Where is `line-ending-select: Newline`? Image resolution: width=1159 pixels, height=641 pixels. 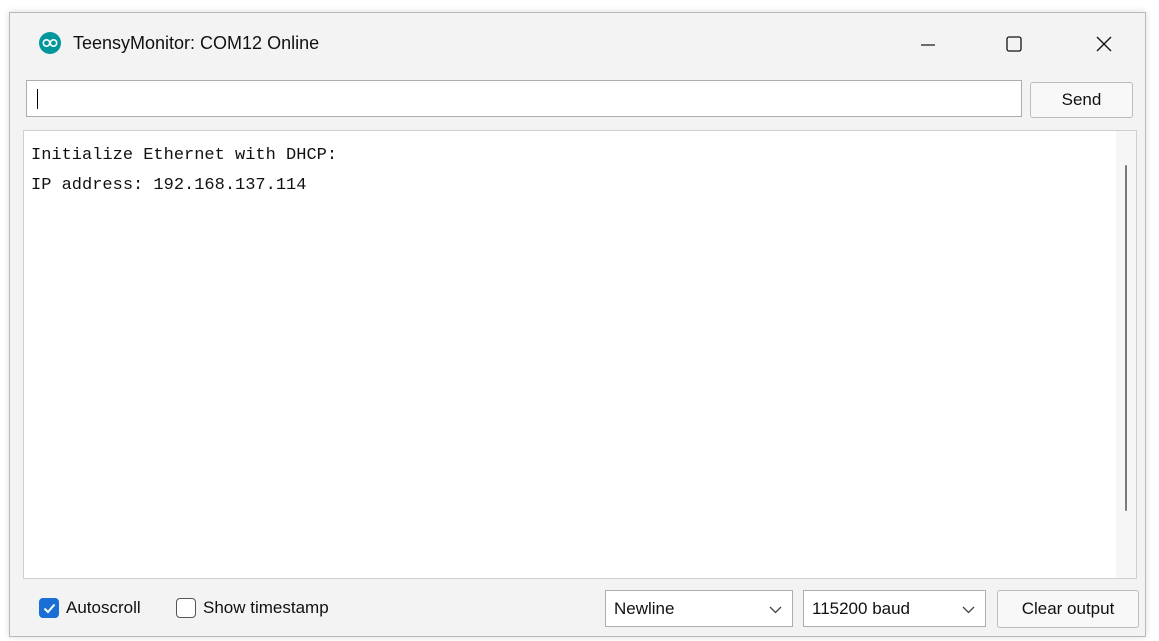
line-ending-select: Newline is located at coordinates (699, 608).